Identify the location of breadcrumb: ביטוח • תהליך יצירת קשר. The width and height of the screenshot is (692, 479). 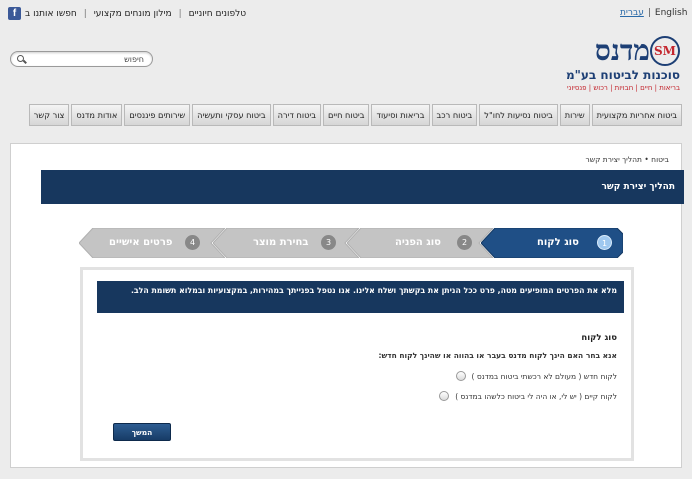
(627, 159).